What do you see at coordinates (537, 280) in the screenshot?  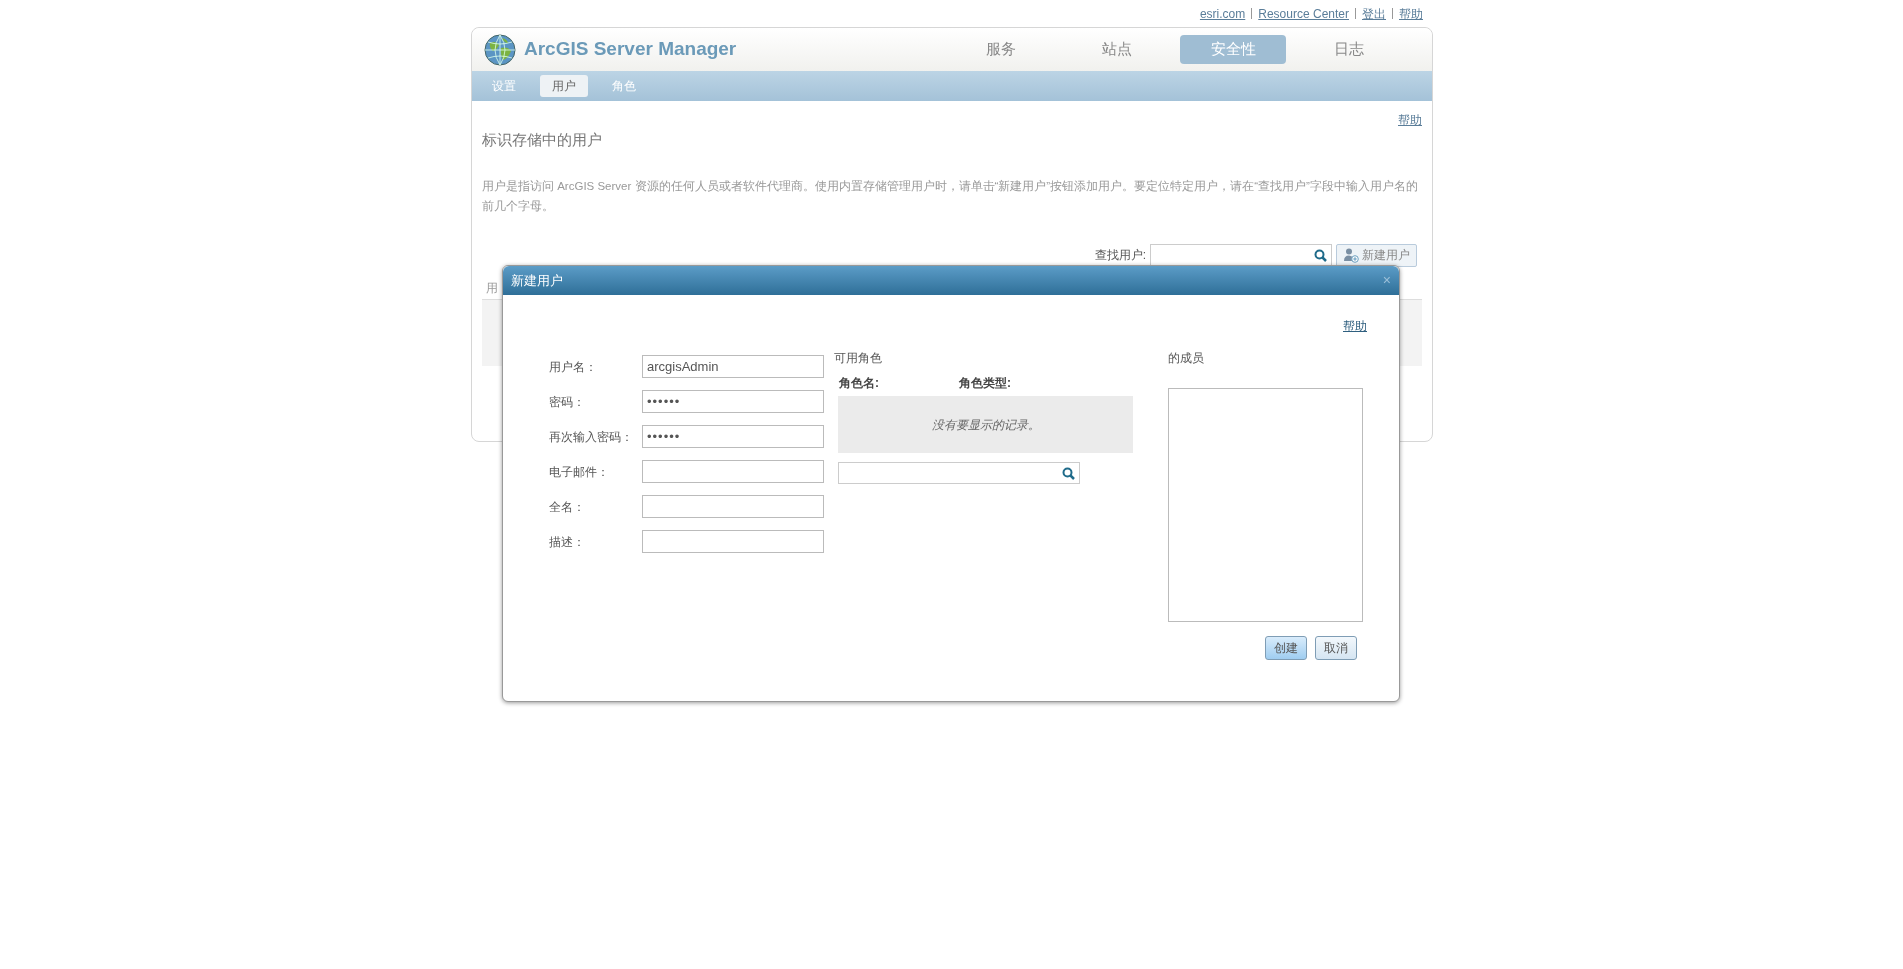 I see `dialog-title: 新建用户` at bounding box center [537, 280].